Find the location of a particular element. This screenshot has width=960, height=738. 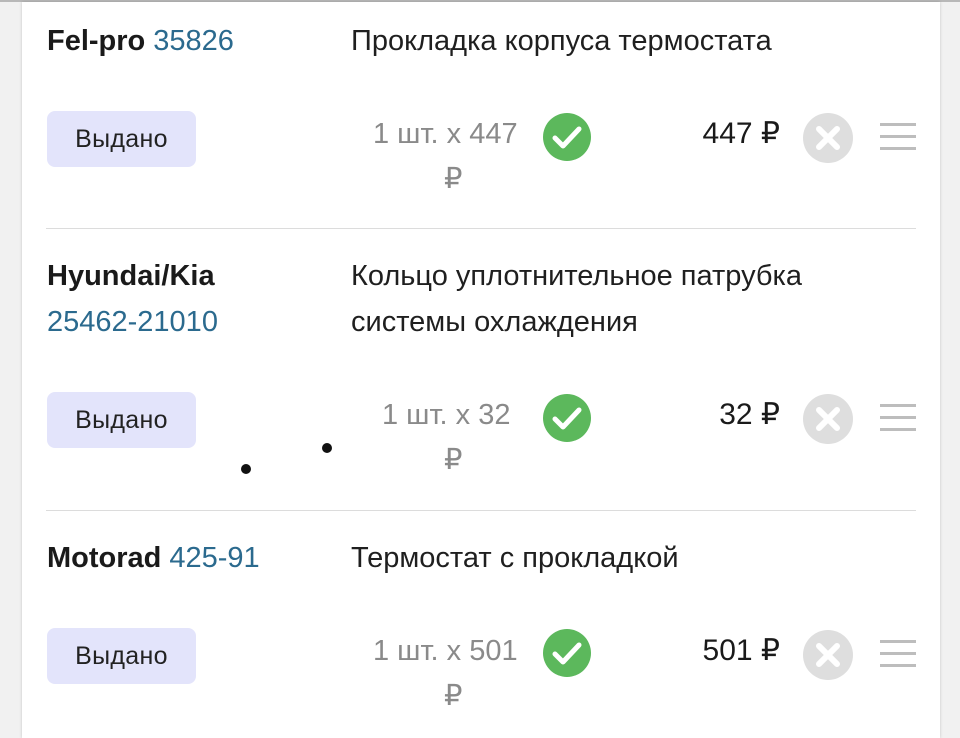

item-total: 32 ₽ is located at coordinates (749, 414).